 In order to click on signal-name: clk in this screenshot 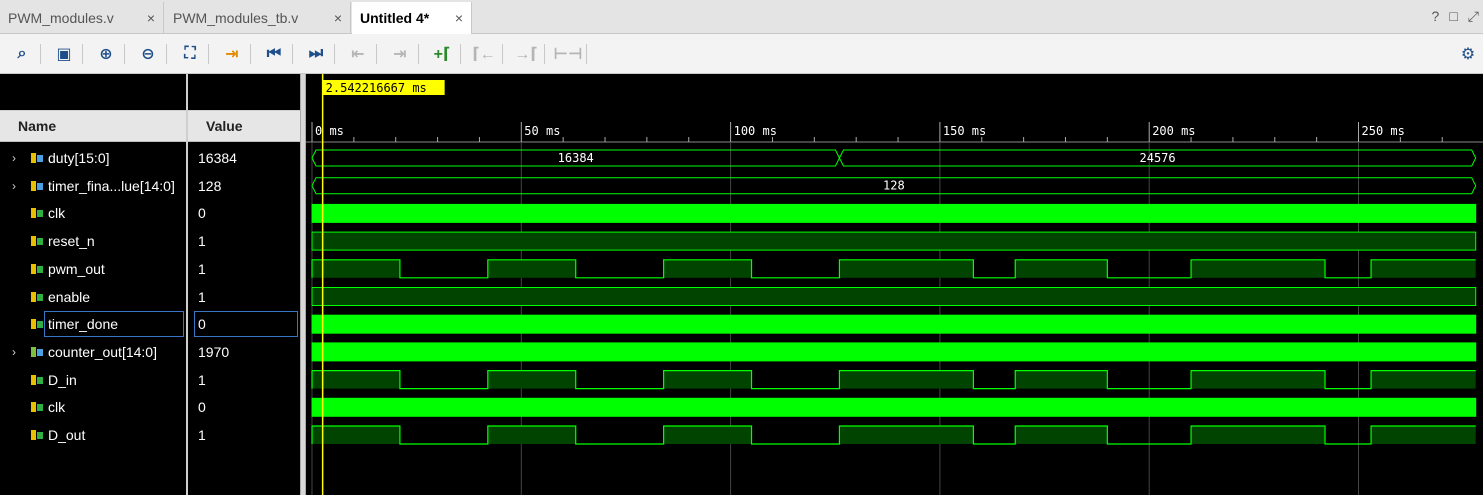, I will do `click(57, 407)`.